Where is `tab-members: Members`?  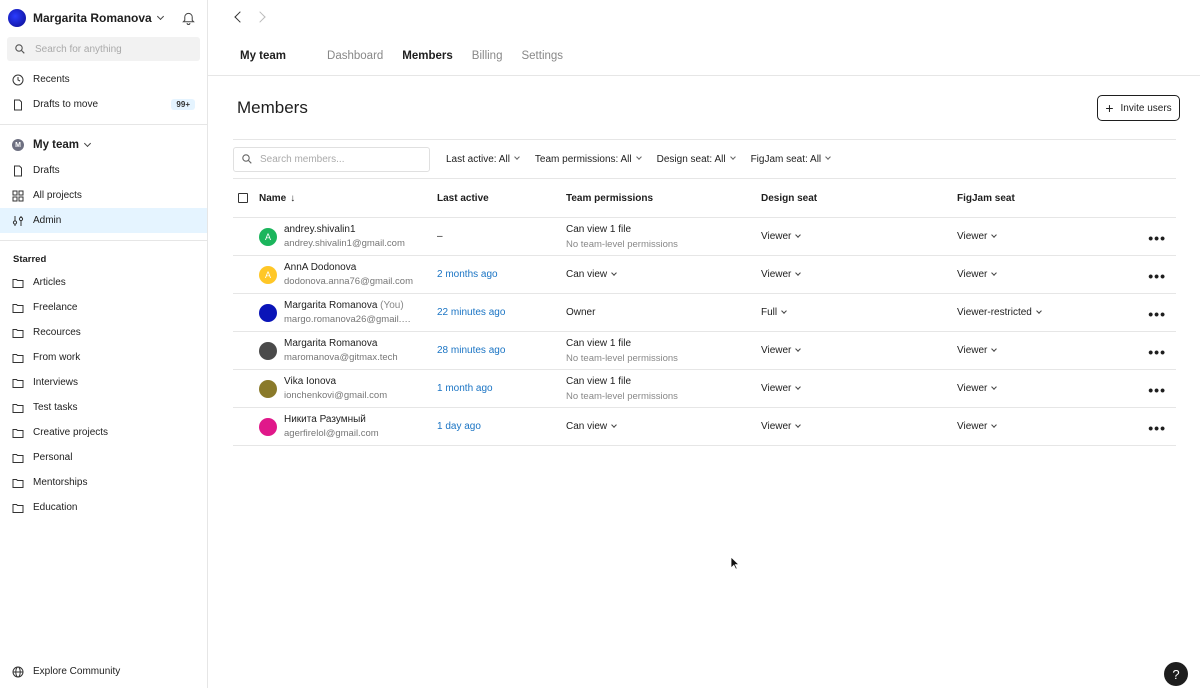 tab-members: Members is located at coordinates (427, 56).